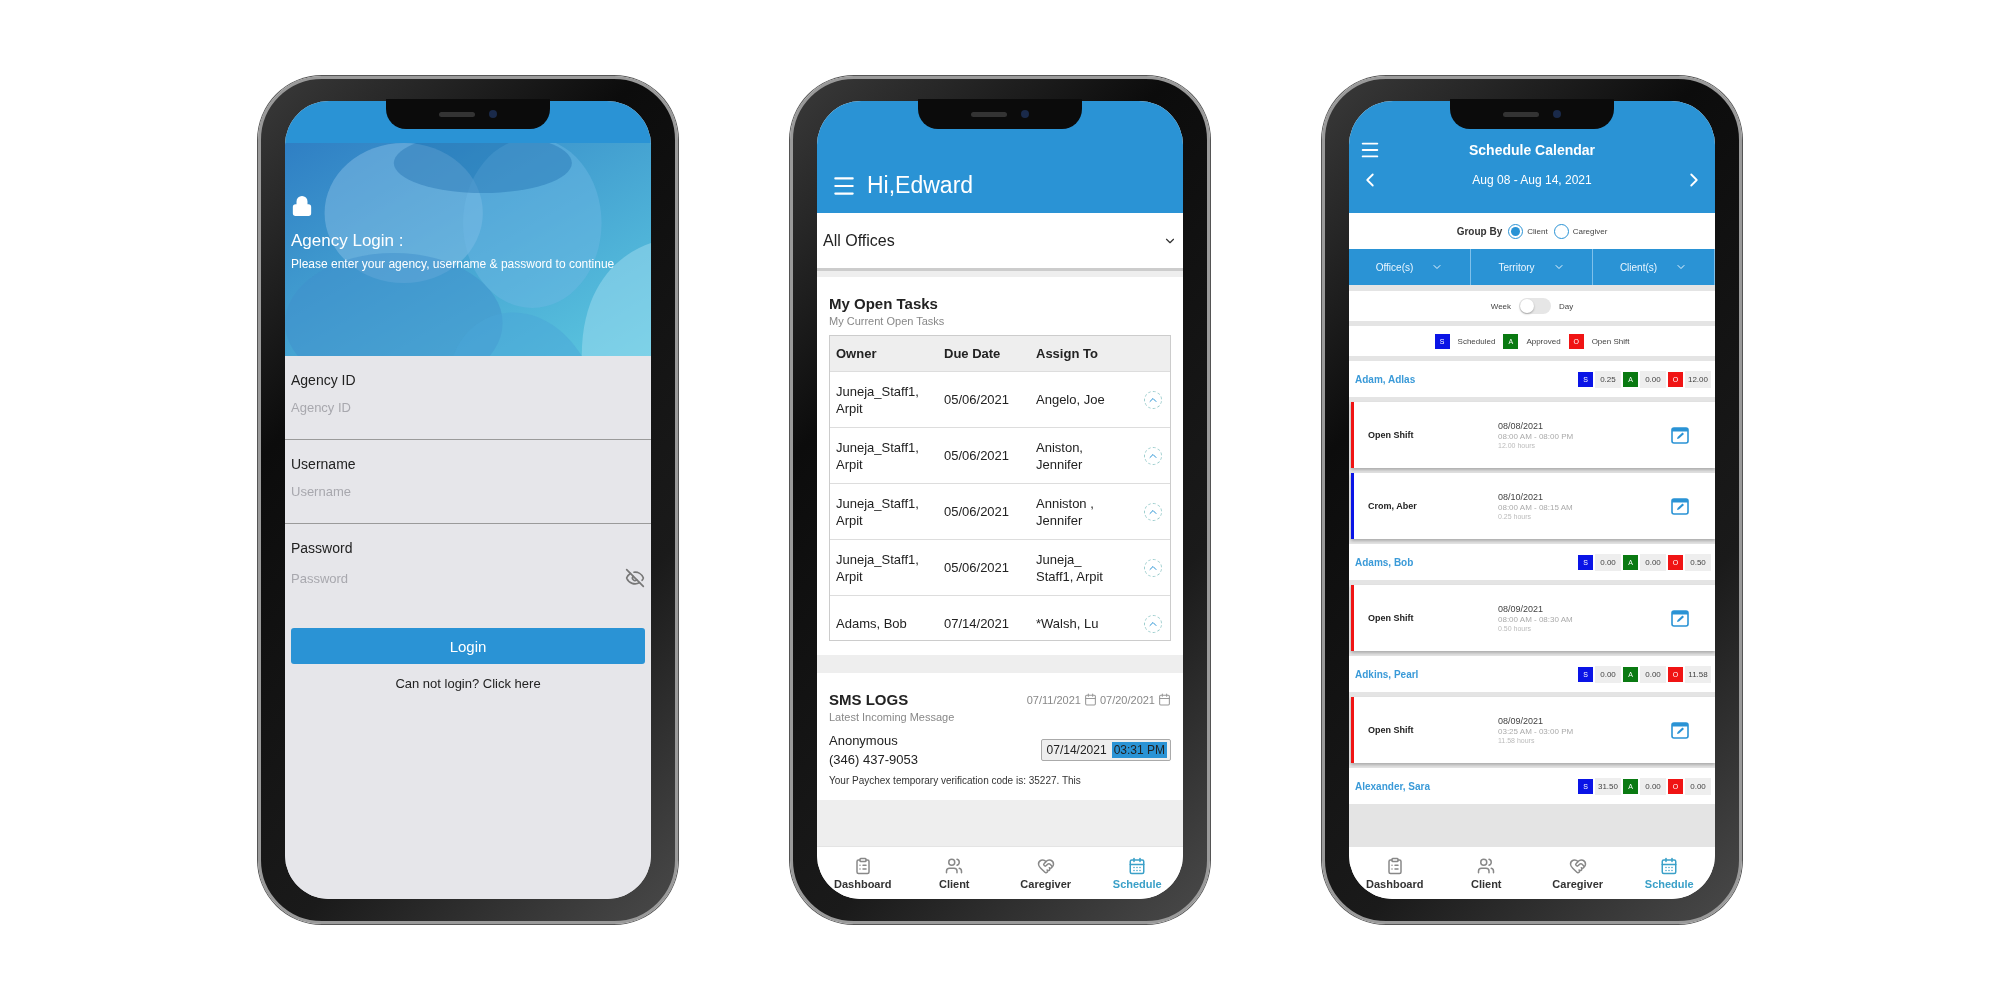  What do you see at coordinates (955, 780) in the screenshot?
I see `message-text: Your Paychex temporary verification code is: 35227. This` at bounding box center [955, 780].